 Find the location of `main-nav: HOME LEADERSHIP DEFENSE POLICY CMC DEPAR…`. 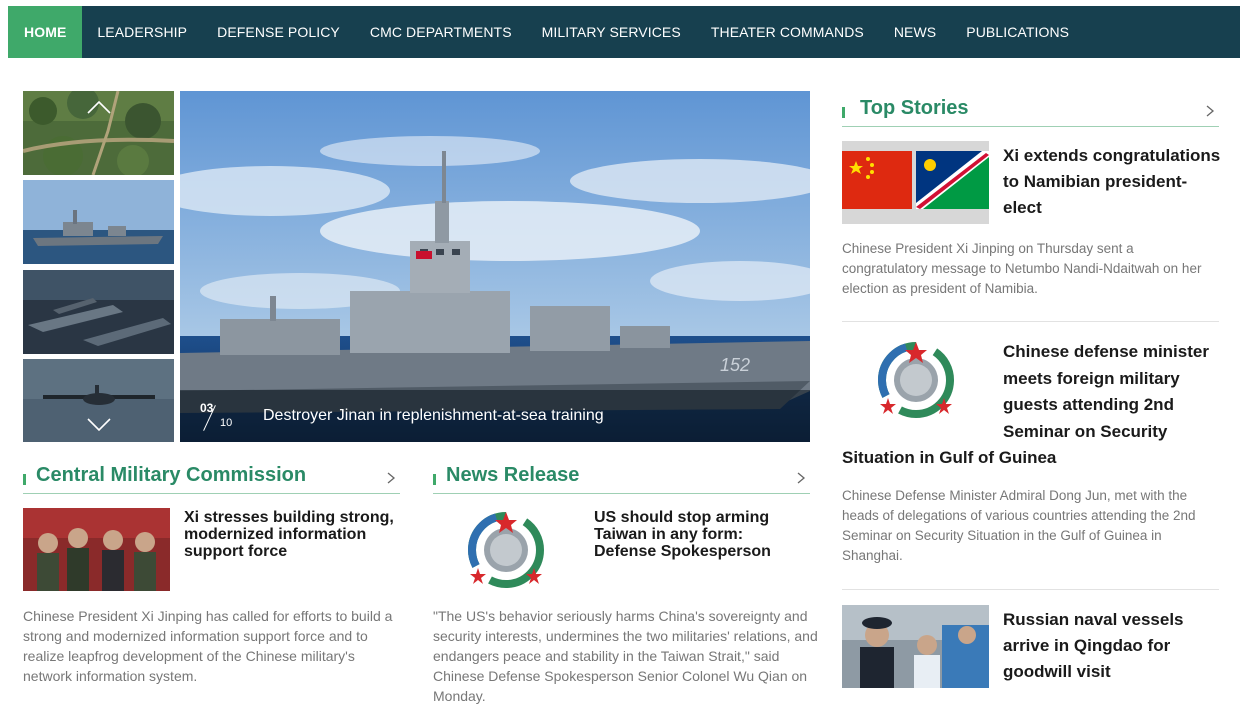

main-nav: HOME LEADERSHIP DEFENSE POLICY CMC DEPAR… is located at coordinates (624, 32).